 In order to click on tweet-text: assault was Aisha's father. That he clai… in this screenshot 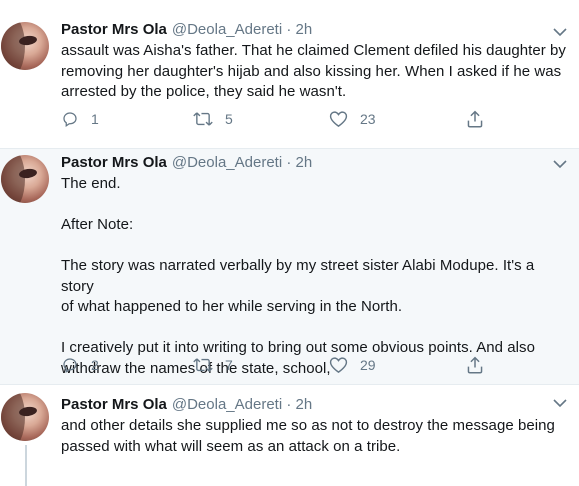, I will do `click(313, 71)`.